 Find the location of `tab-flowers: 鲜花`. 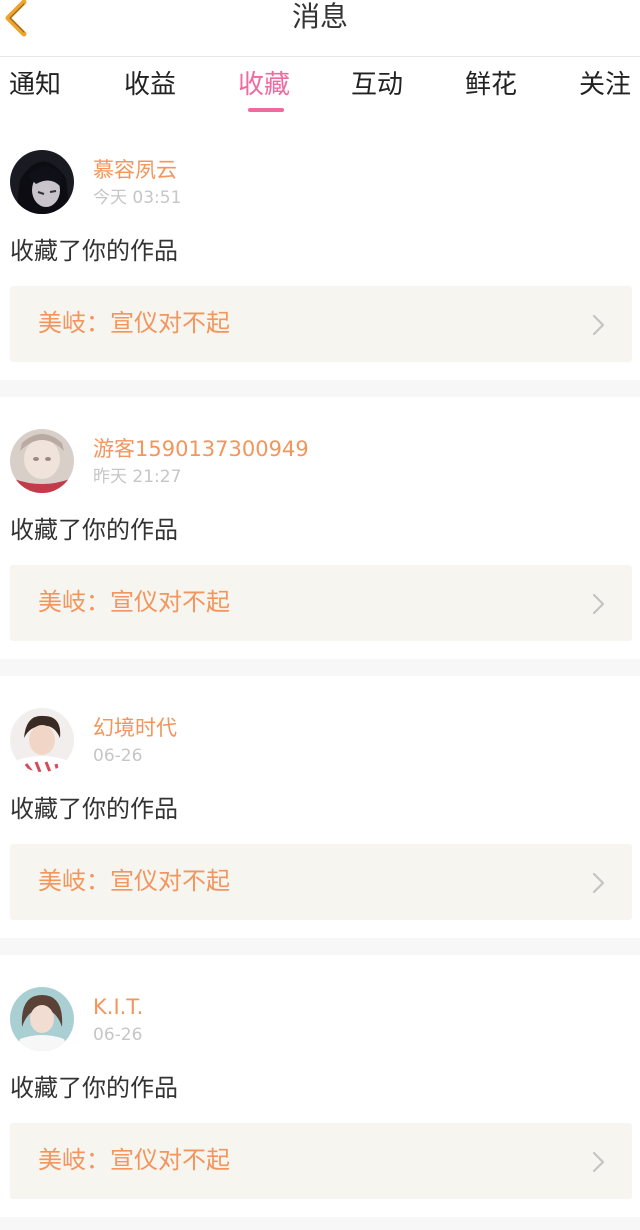

tab-flowers: 鲜花 is located at coordinates (491, 85).